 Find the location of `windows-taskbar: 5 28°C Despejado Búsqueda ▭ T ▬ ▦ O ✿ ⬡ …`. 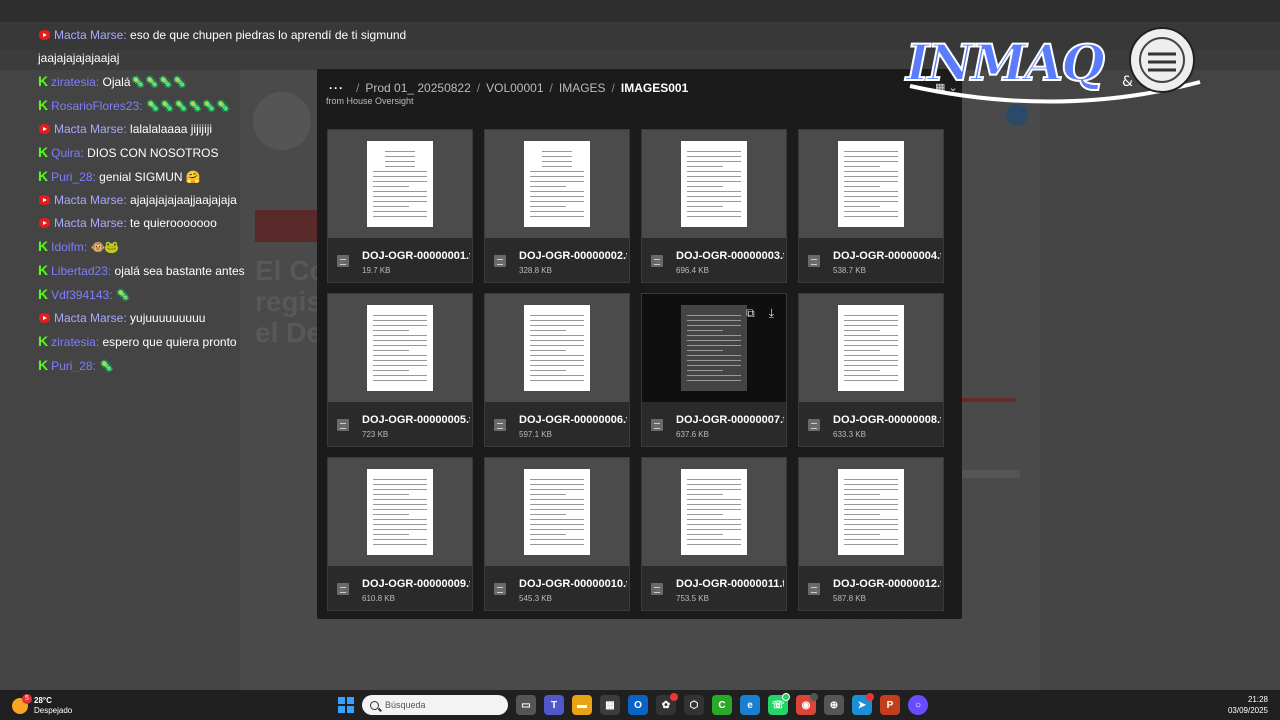

windows-taskbar: 5 28°C Despejado Búsqueda ▭ T ▬ ▦ O ✿ ⬡ … is located at coordinates (640, 705).